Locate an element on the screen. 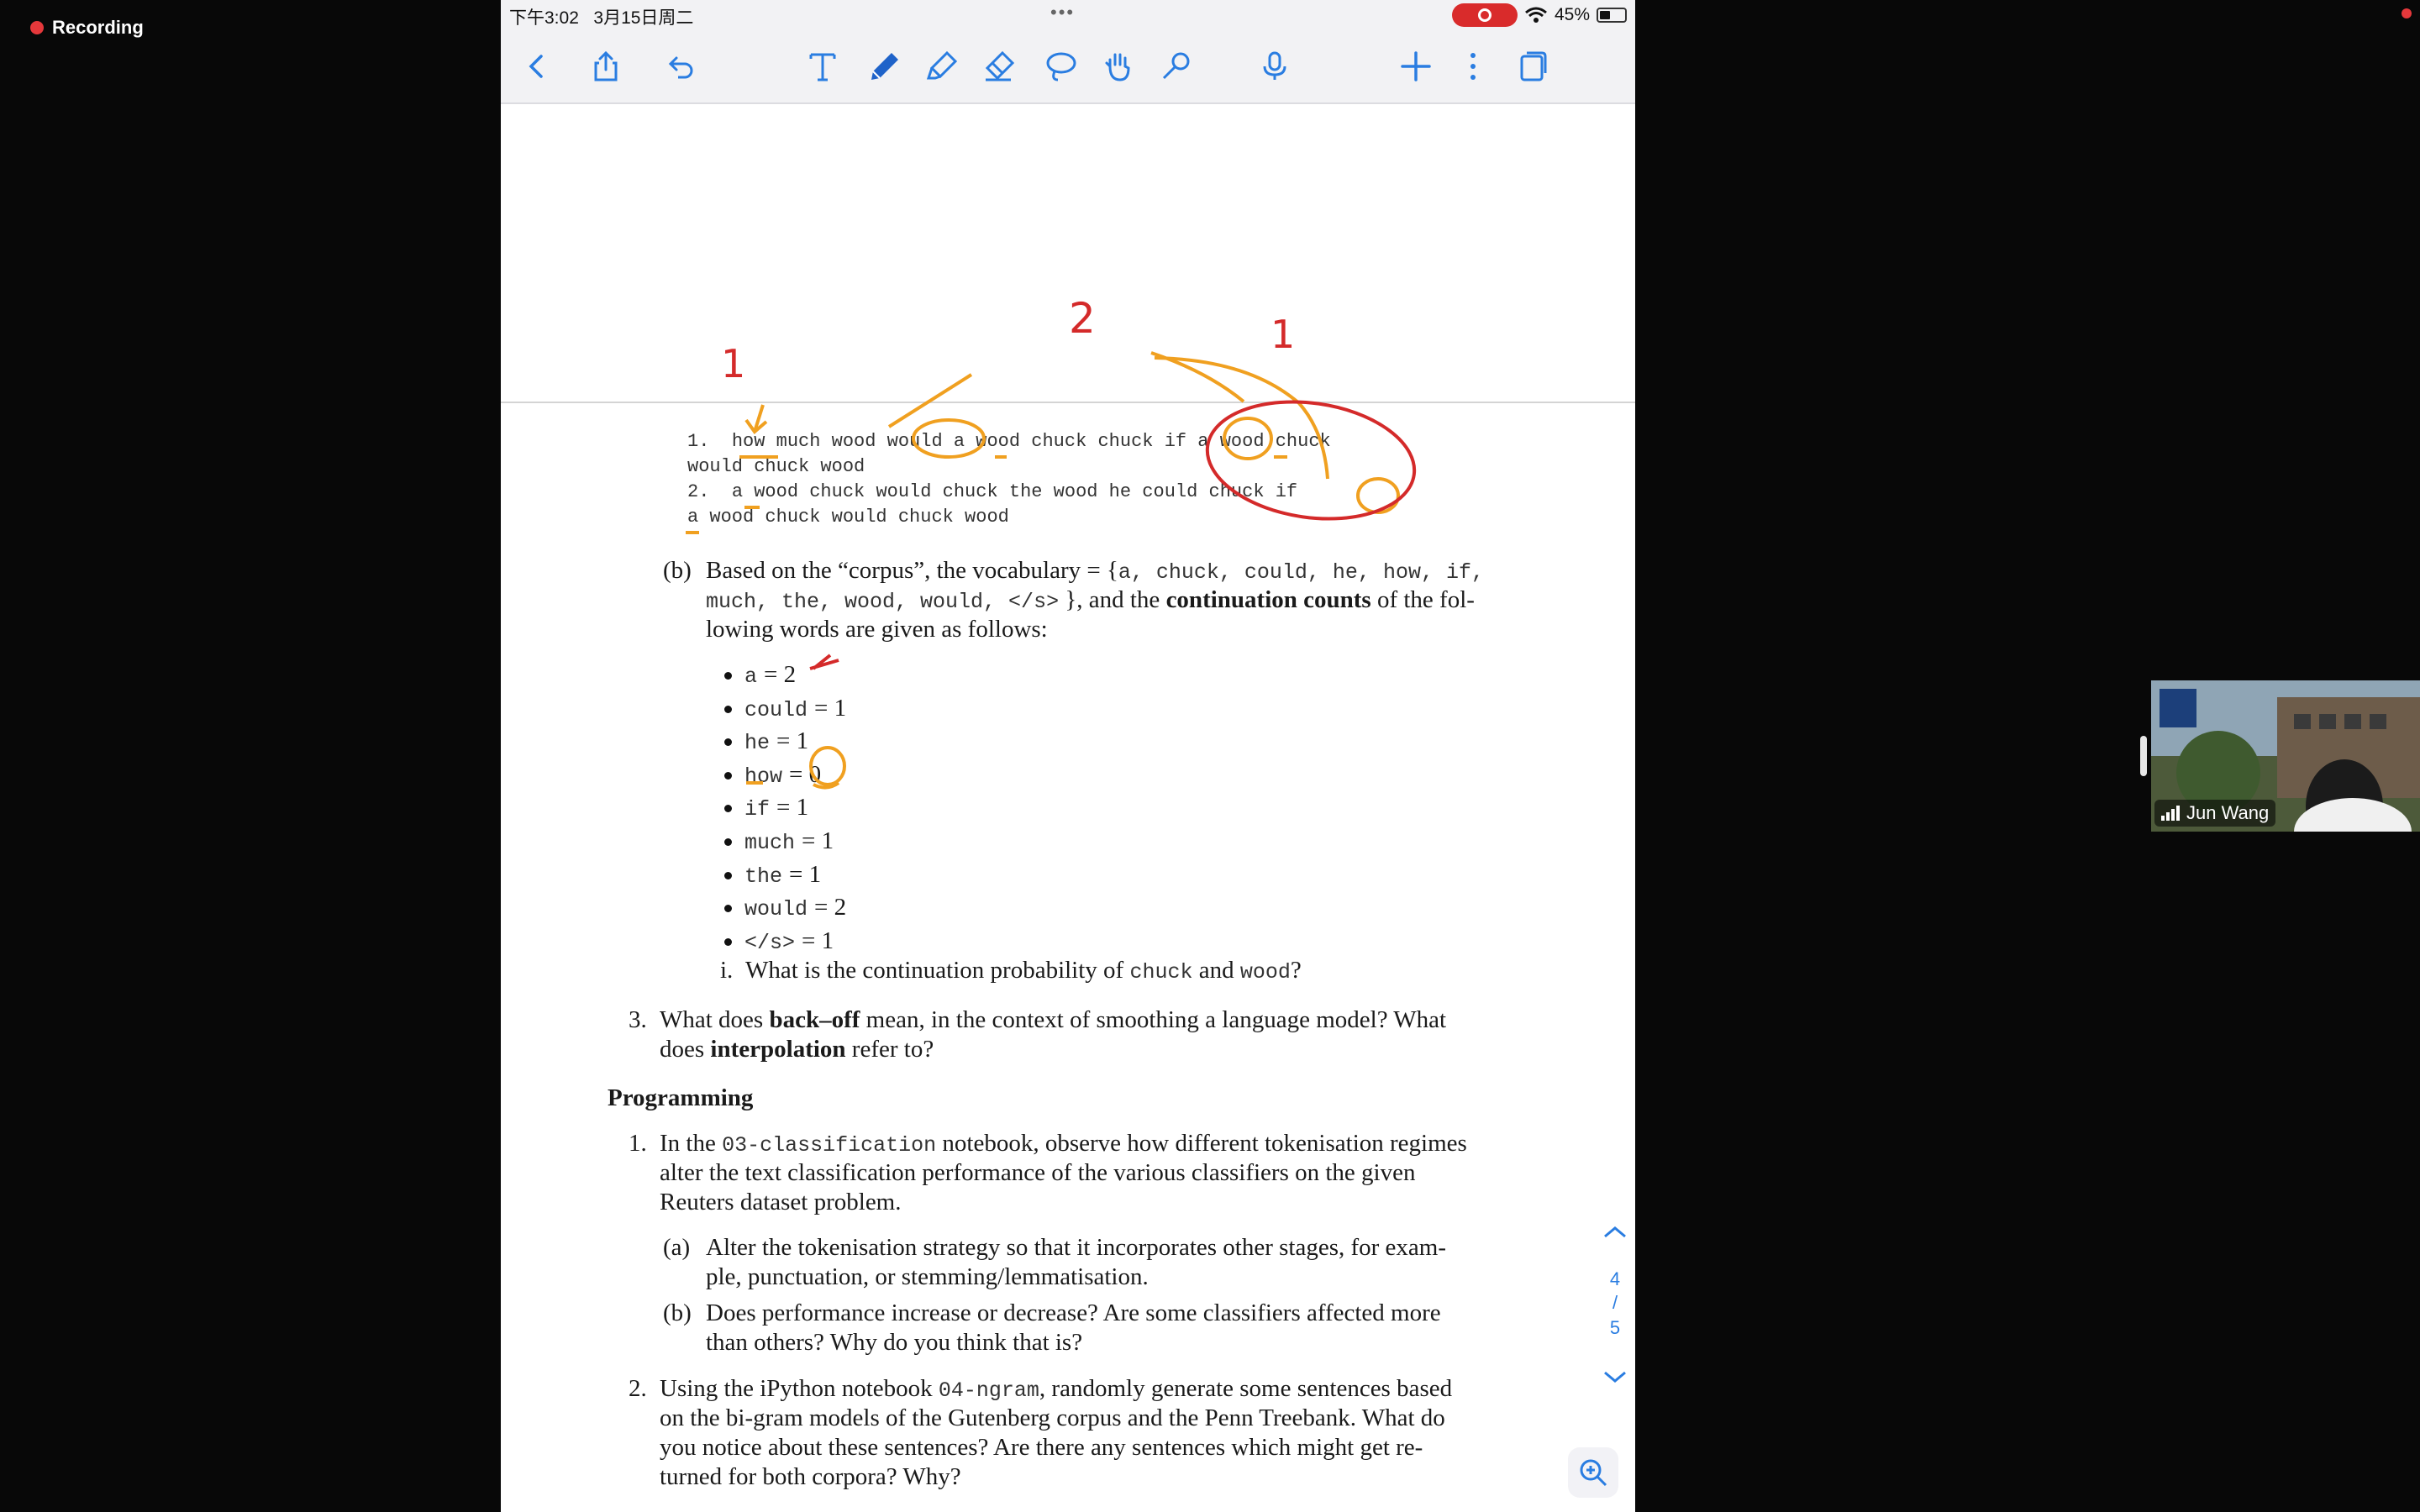  prog-1a-label: (a) is located at coordinates (677, 1247).